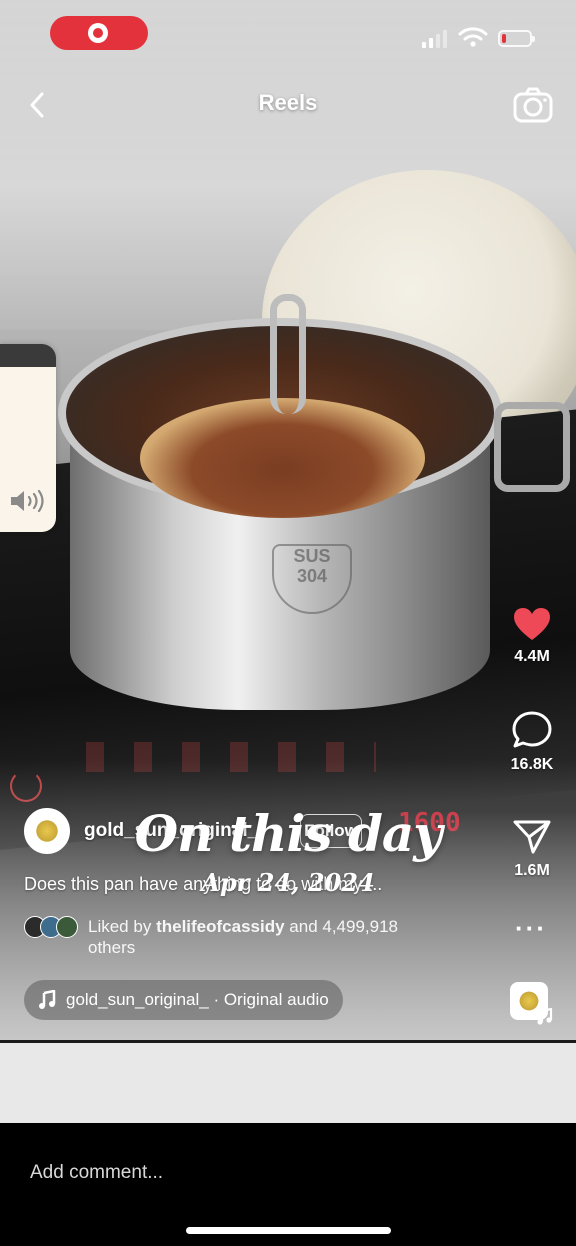 The width and height of the screenshot is (576, 1246). I want to click on comment-button: 16.8K, so click(532, 742).